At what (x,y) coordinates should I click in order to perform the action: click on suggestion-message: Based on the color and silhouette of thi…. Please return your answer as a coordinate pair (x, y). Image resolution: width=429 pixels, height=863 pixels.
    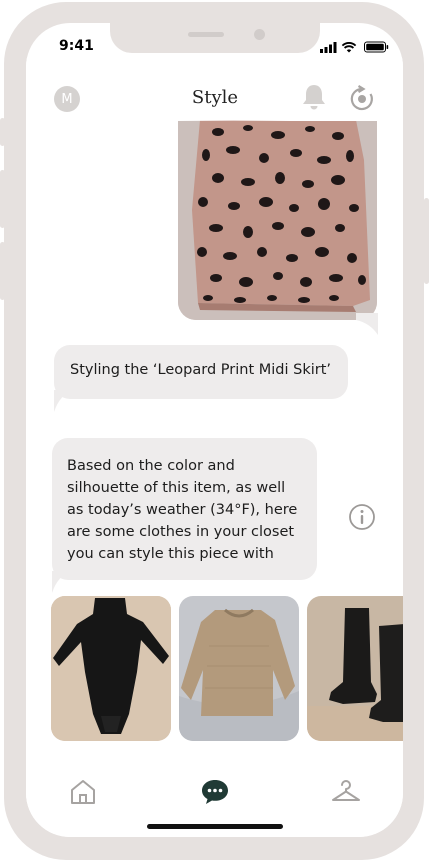
    Looking at the image, I should click on (184, 509).